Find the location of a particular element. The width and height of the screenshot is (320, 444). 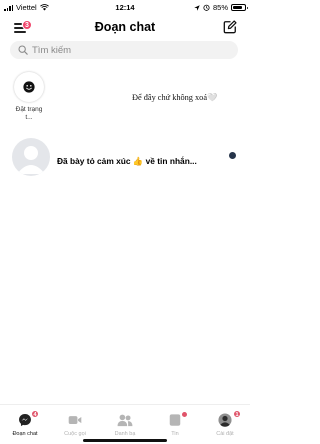

tab-label: Đoạn chat is located at coordinates (25, 434).